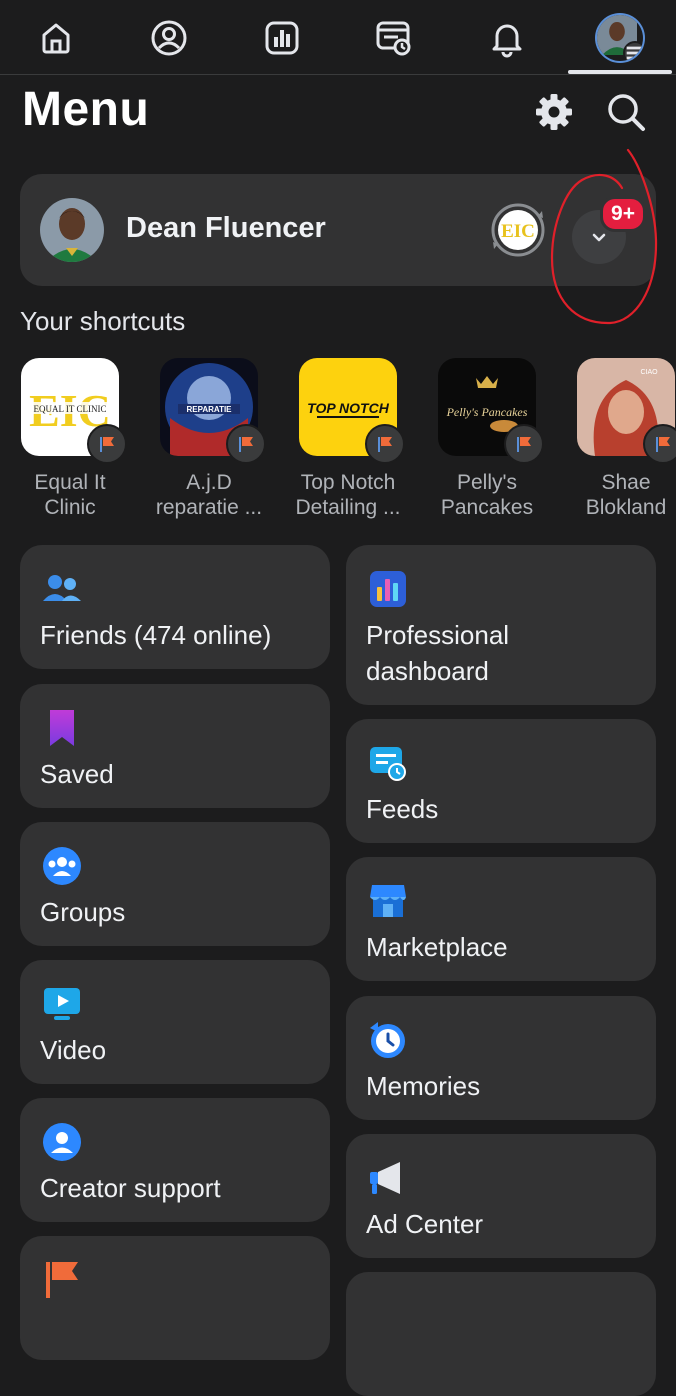  I want to click on home-icon, so click(56, 38).